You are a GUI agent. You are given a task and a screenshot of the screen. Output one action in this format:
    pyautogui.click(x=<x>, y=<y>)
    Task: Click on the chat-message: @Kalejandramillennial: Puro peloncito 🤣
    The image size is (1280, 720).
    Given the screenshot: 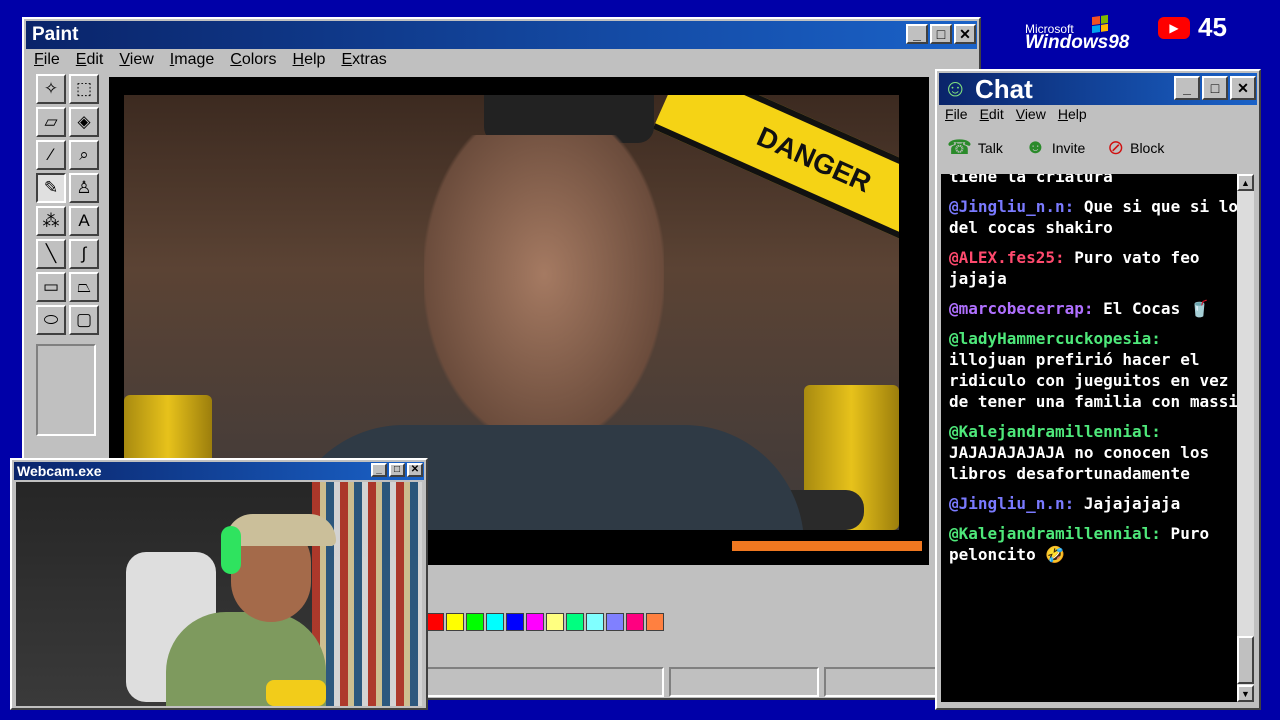 What is the action you would take?
    pyautogui.click(x=1094, y=544)
    